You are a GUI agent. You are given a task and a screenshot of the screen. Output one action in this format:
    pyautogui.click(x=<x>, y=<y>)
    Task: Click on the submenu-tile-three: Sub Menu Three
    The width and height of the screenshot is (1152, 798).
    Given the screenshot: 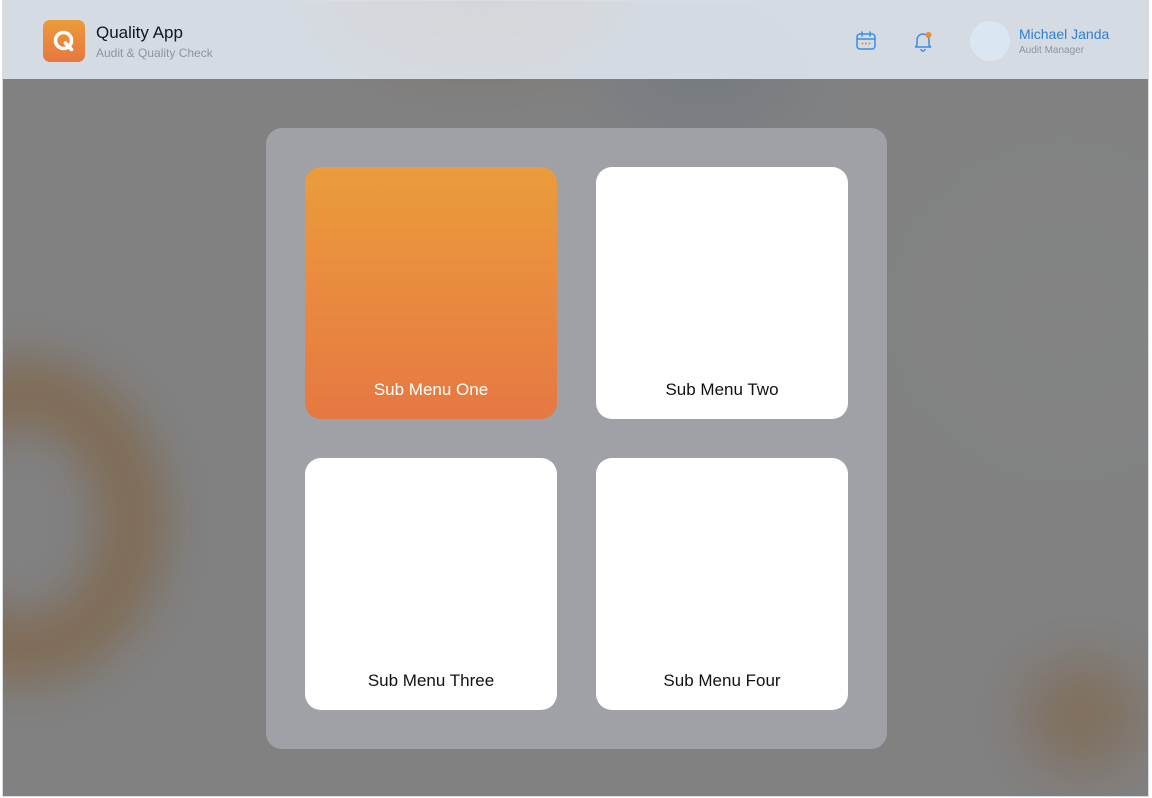 What is the action you would take?
    pyautogui.click(x=431, y=584)
    